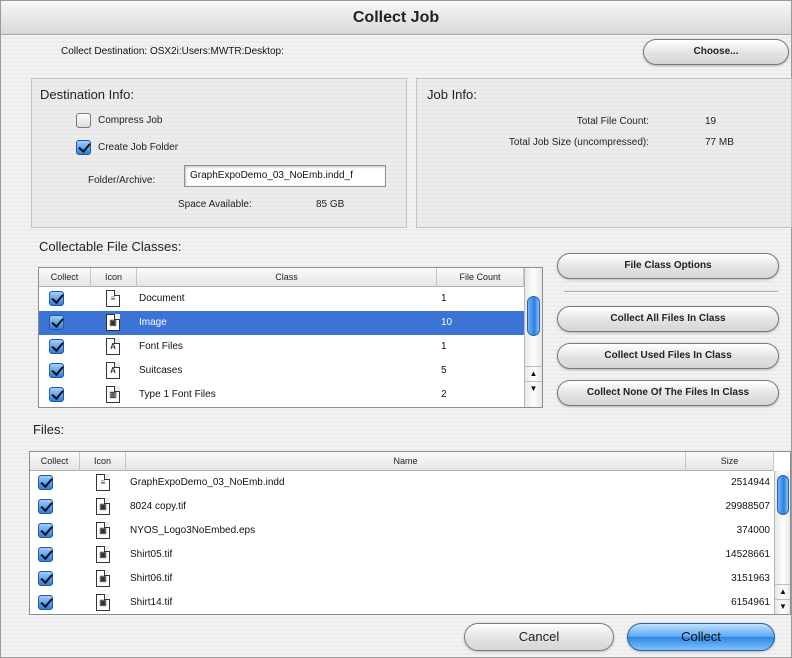  What do you see at coordinates (533, 316) in the screenshot?
I see `file-classes-scroll-thumb` at bounding box center [533, 316].